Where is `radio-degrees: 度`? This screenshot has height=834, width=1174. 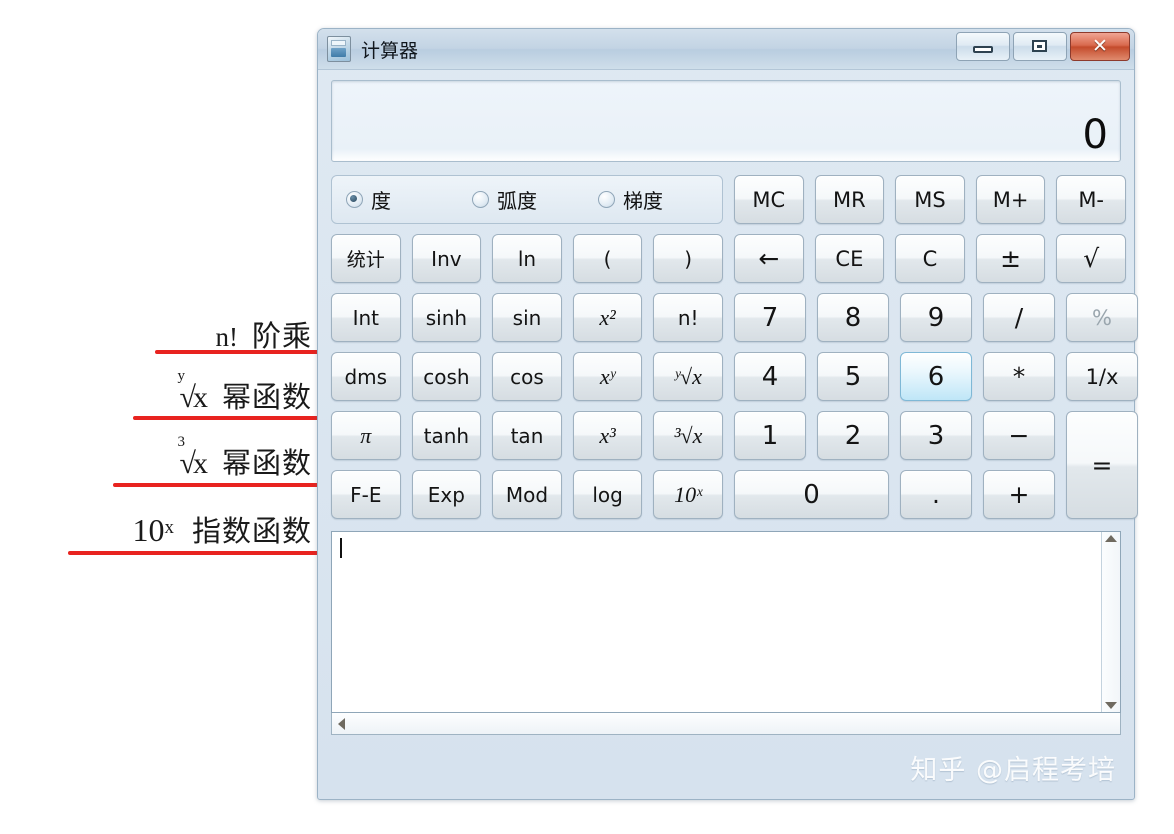 radio-degrees: 度 is located at coordinates (401, 199).